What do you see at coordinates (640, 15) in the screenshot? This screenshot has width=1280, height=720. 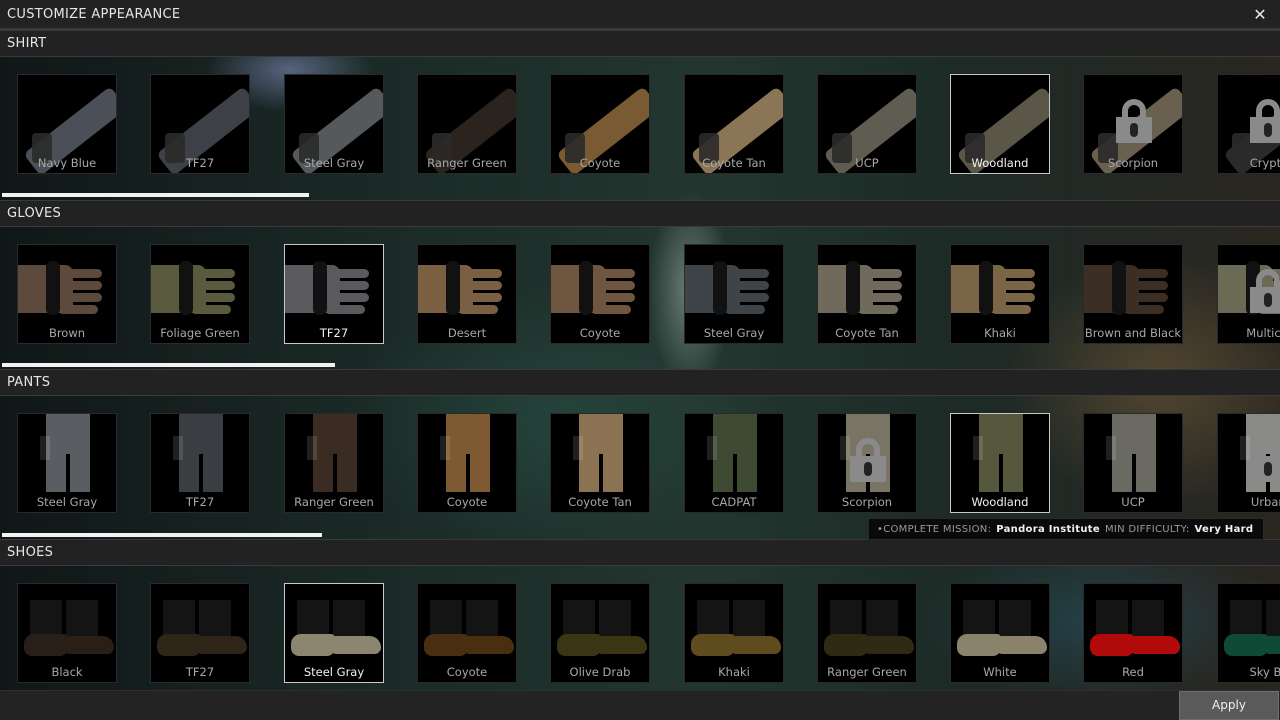 I see `window-header: CUSTOMIZE APPEARANCE ✕` at bounding box center [640, 15].